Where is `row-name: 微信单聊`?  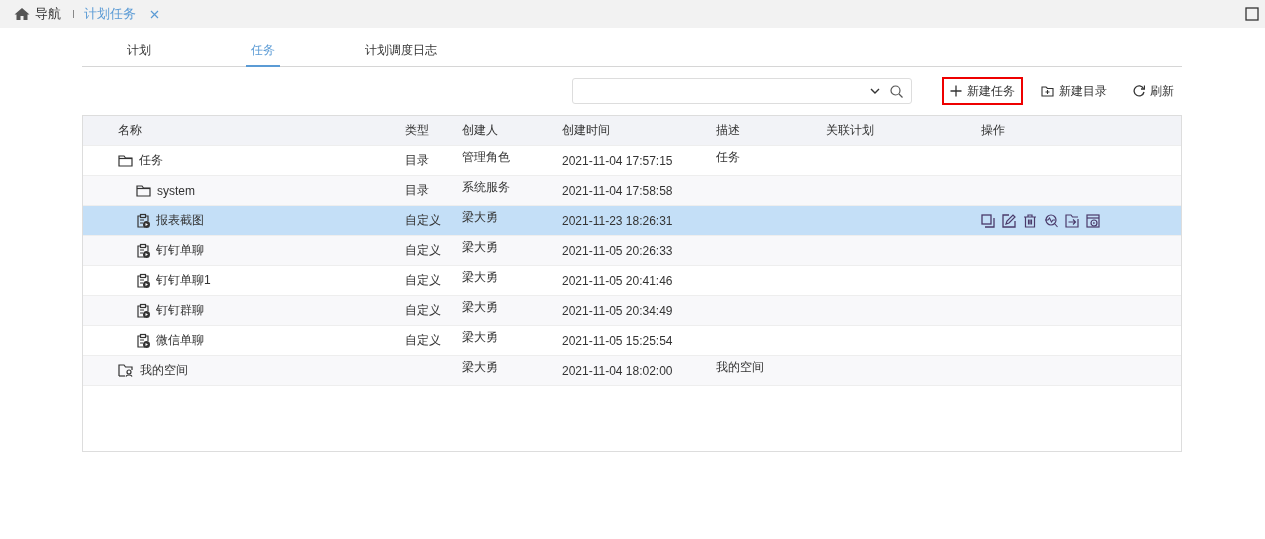 row-name: 微信单聊 is located at coordinates (180, 340).